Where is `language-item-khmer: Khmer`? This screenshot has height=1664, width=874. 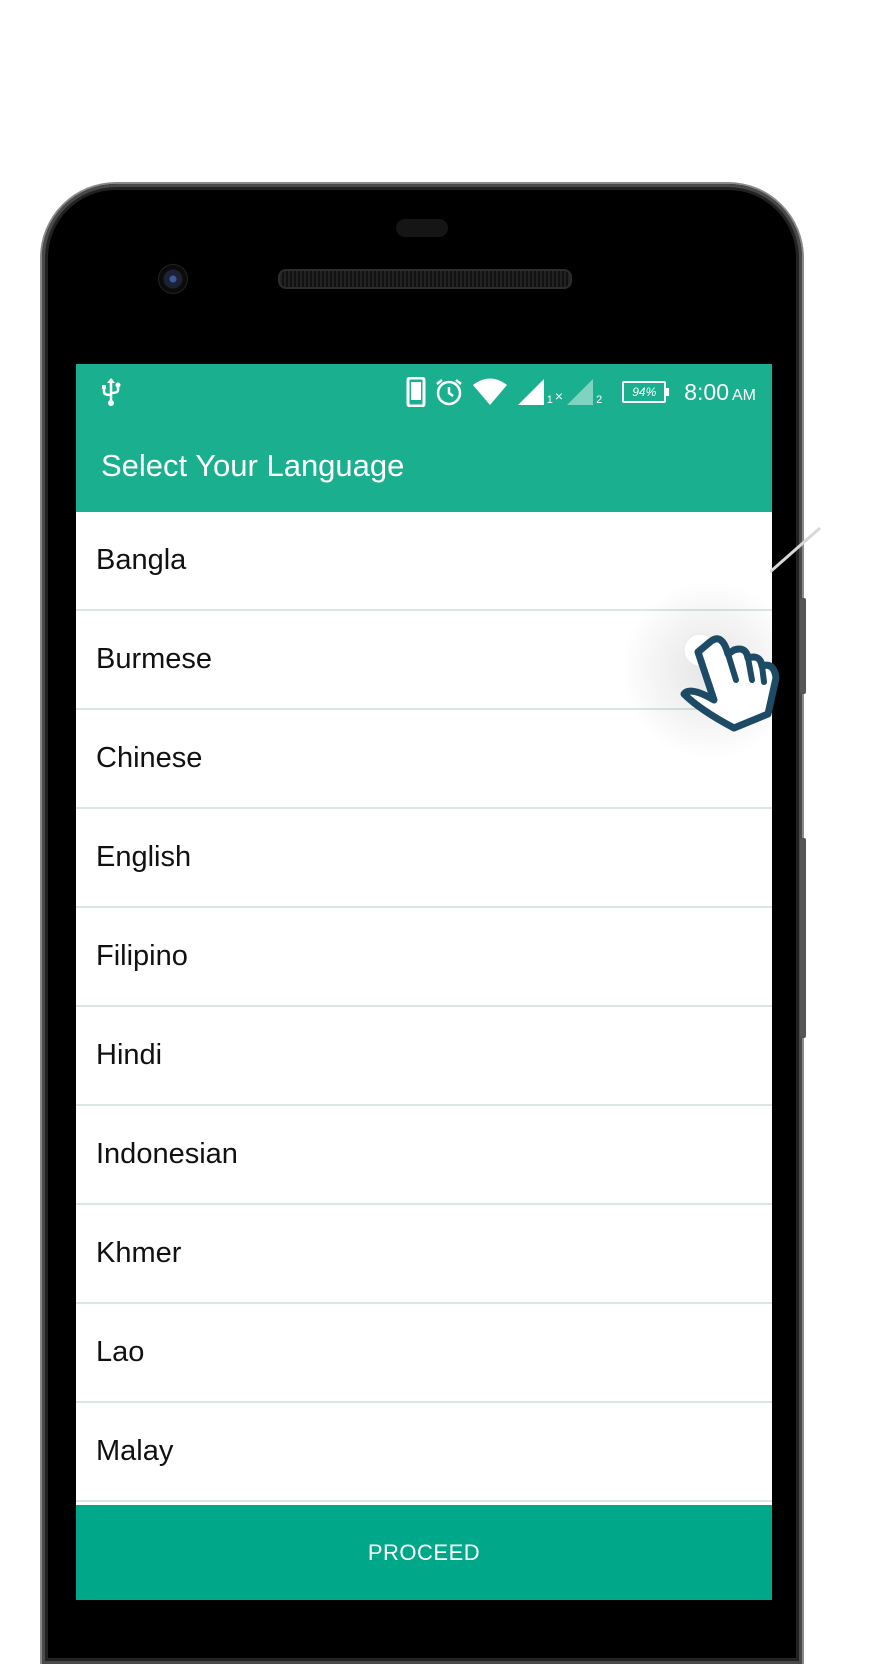
language-item-khmer: Khmer is located at coordinates (424, 1254).